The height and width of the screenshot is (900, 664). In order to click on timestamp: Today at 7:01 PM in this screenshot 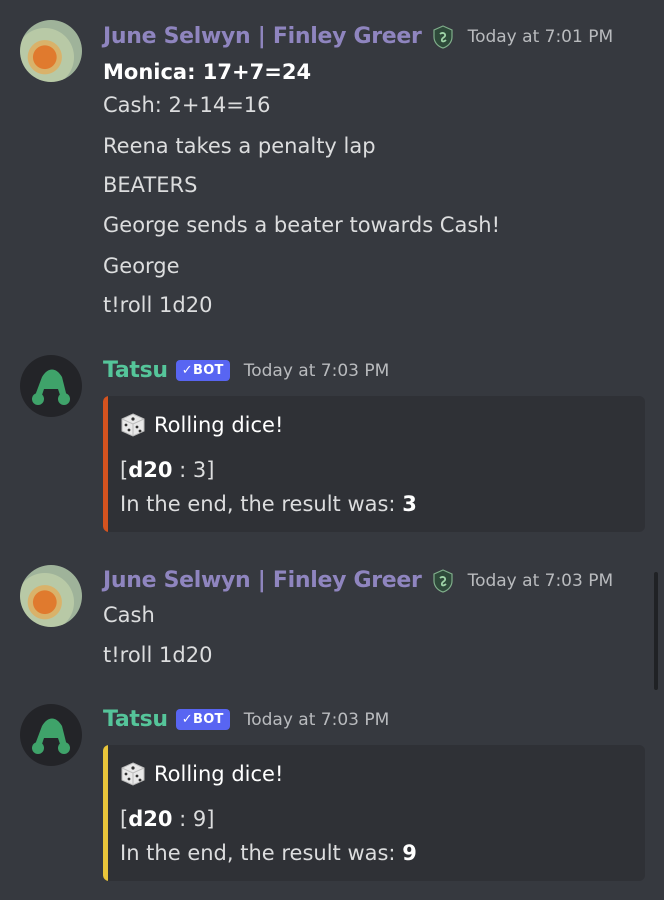, I will do `click(540, 36)`.